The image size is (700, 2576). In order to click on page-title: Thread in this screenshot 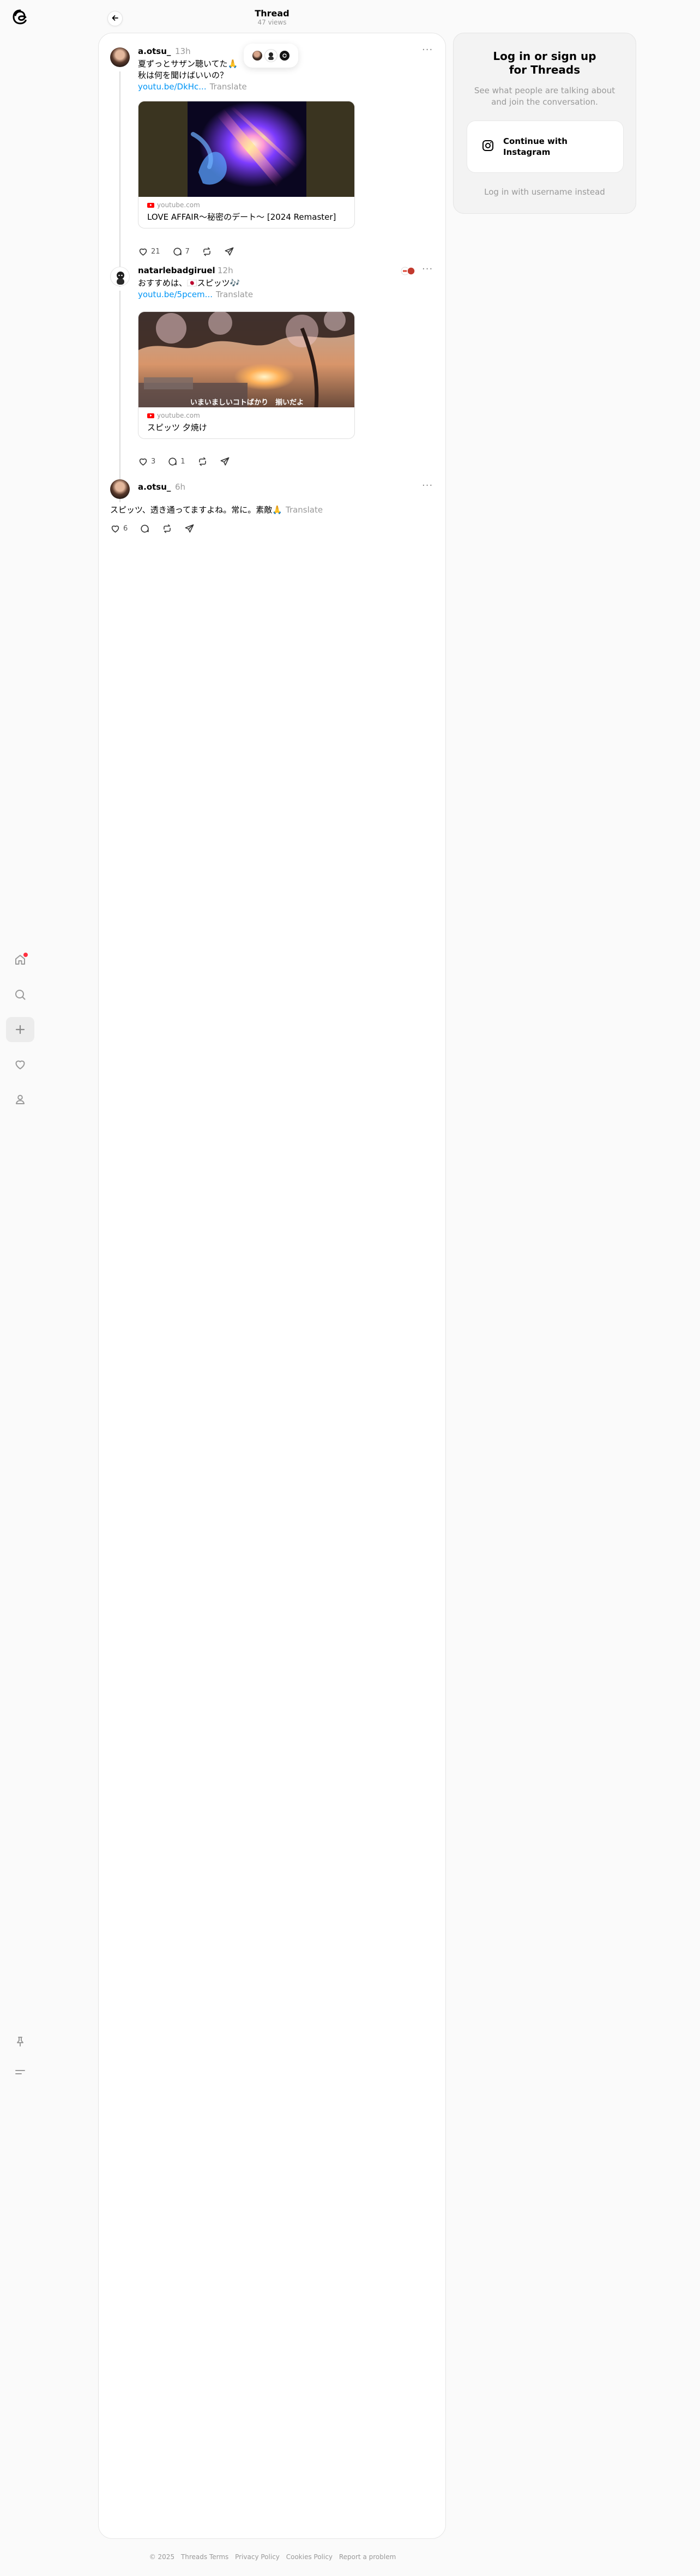, I will do `click(272, 13)`.